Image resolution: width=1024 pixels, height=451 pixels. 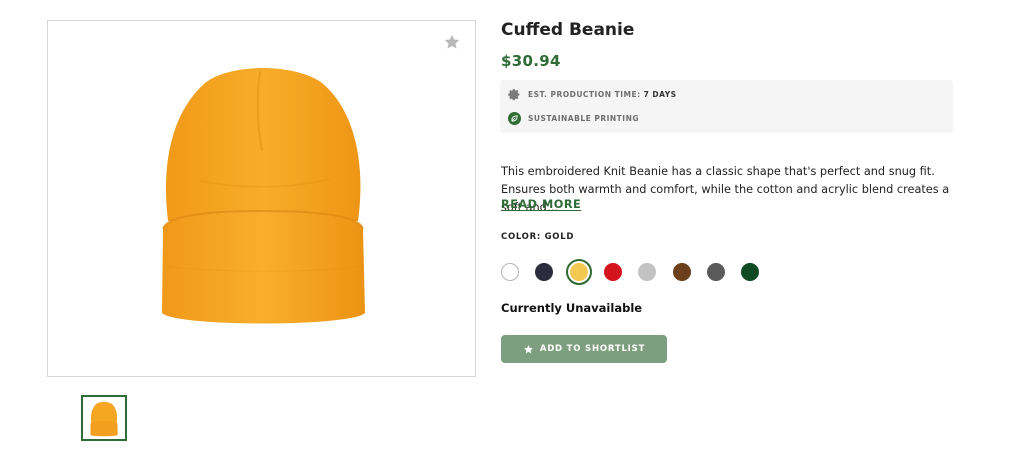 I want to click on swatch-navy, so click(x=544, y=272).